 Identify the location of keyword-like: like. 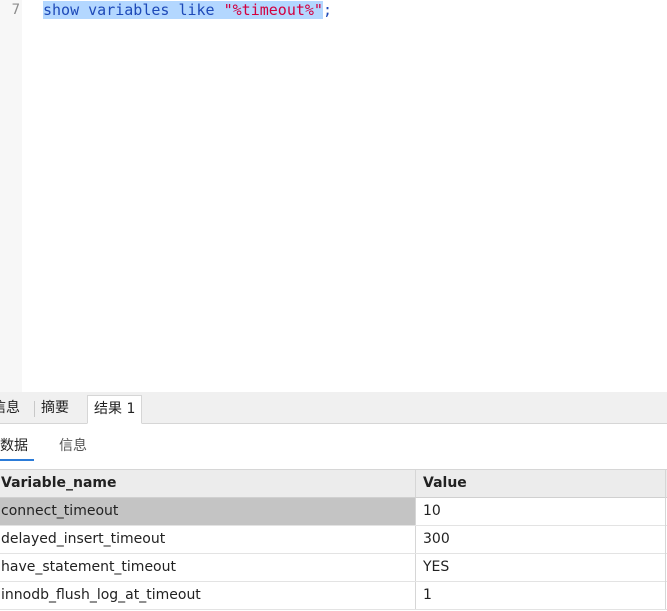
(196, 10).